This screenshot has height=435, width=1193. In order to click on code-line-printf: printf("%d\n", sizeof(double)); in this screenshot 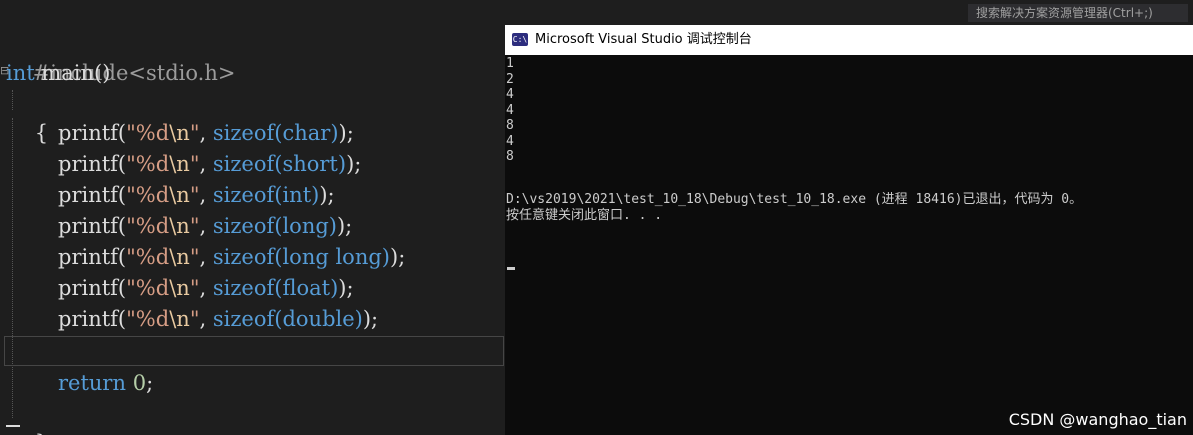, I will do `click(218, 319)`.